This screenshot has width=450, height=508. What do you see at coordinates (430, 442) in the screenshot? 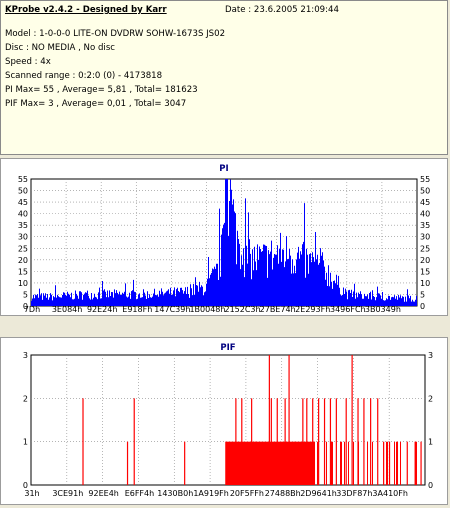
I see `y-tick-label-right: 1` at bounding box center [430, 442].